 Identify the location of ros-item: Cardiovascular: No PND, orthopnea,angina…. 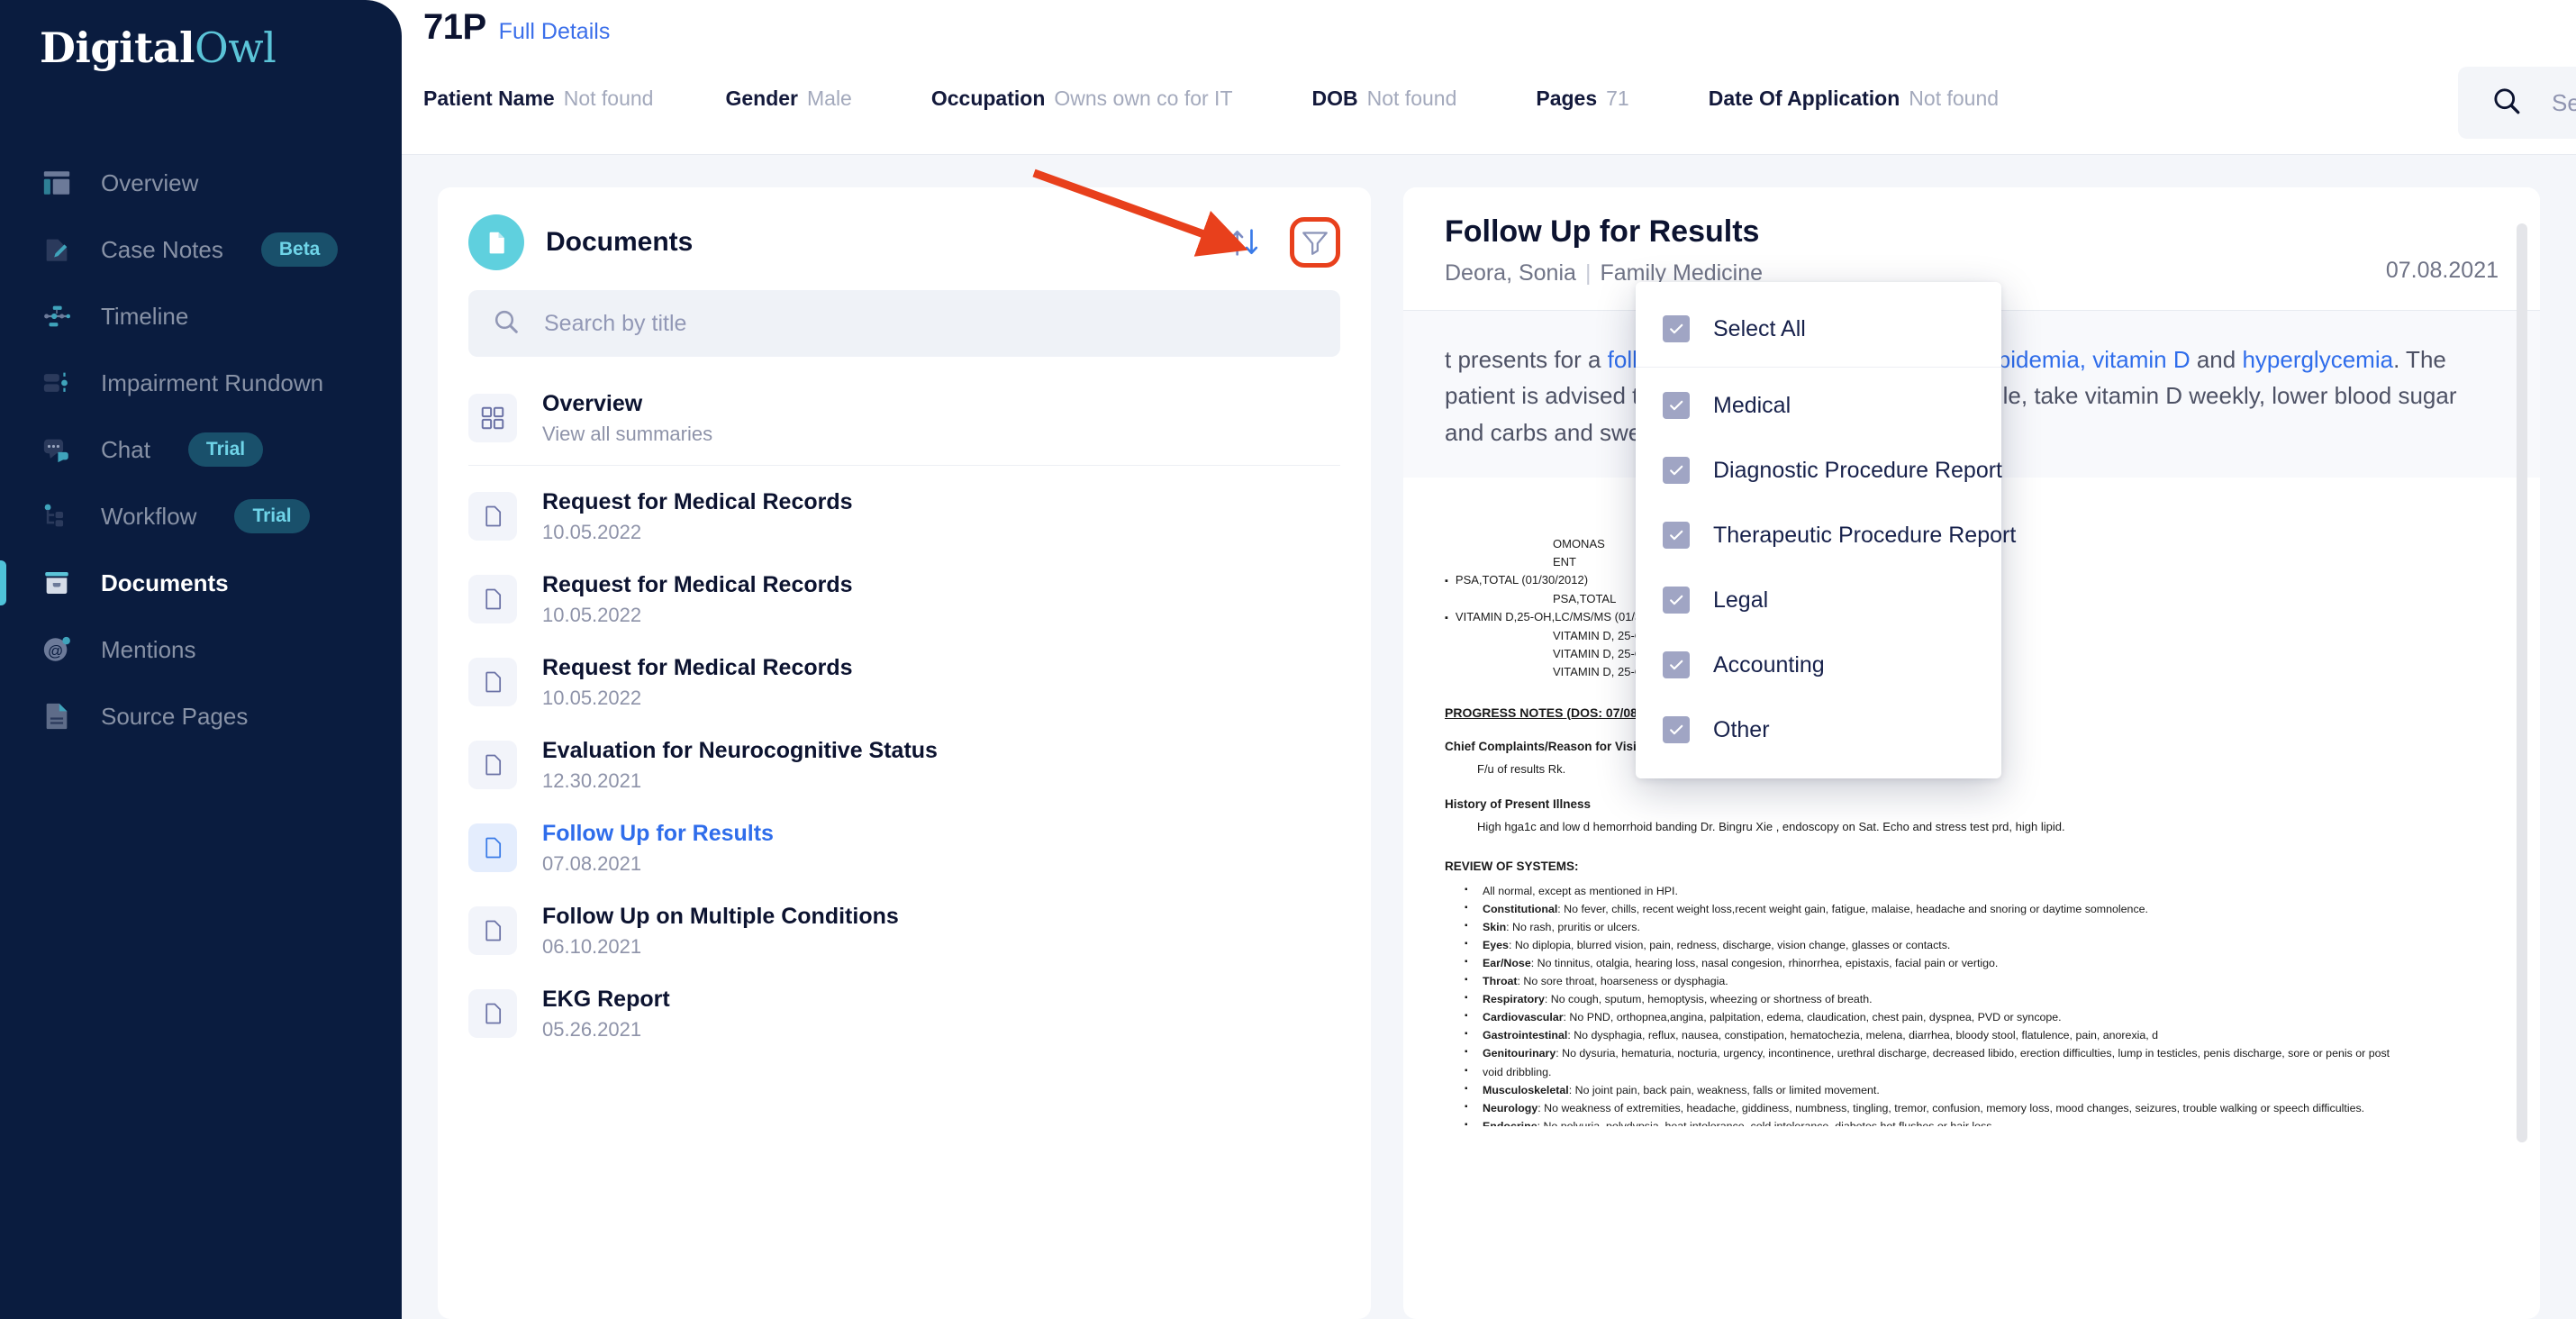
(1982, 1017).